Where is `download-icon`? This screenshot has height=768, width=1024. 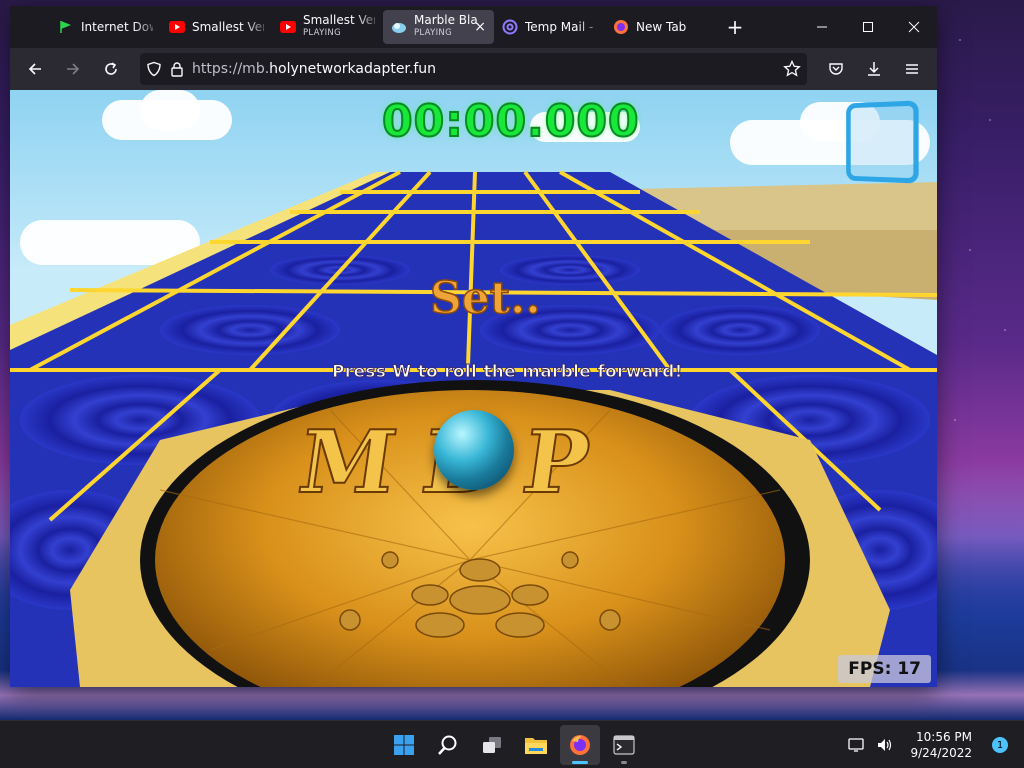
download-icon is located at coordinates (874, 69).